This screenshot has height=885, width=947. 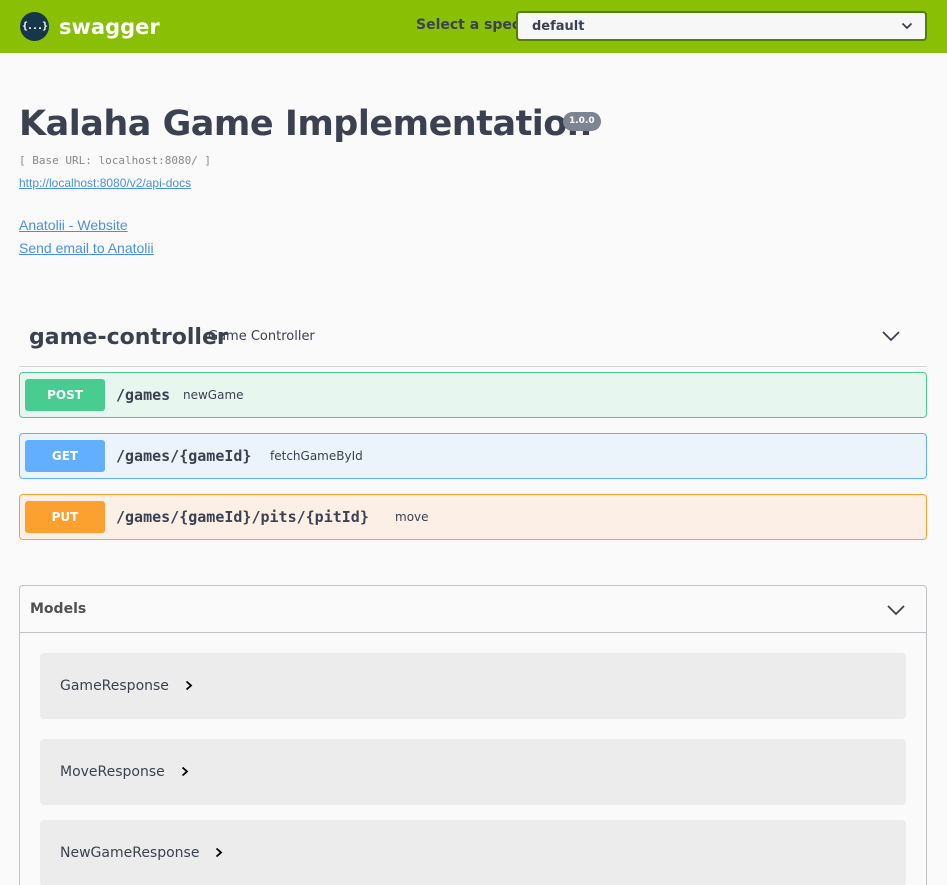 I want to click on model-new-game-response: NewGameResponse, so click(x=473, y=852).